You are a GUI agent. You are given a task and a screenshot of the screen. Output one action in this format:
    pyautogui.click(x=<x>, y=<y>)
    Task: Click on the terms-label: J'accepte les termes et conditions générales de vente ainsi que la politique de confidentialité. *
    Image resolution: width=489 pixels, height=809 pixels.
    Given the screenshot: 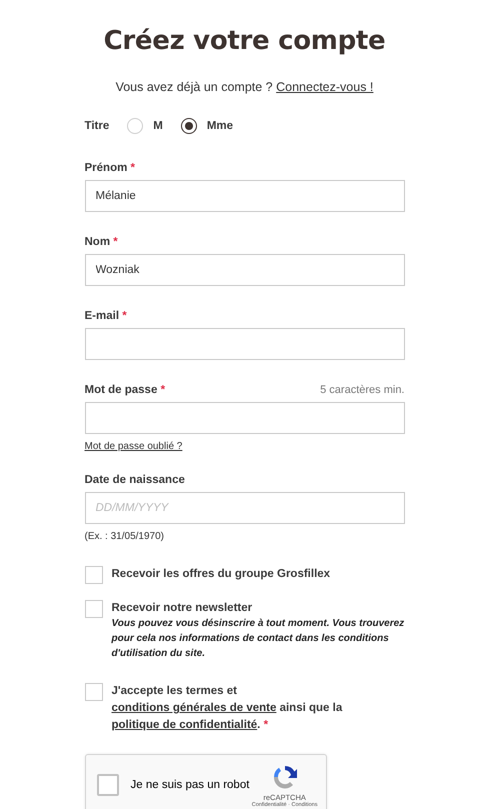 What is the action you would take?
    pyautogui.click(x=228, y=708)
    